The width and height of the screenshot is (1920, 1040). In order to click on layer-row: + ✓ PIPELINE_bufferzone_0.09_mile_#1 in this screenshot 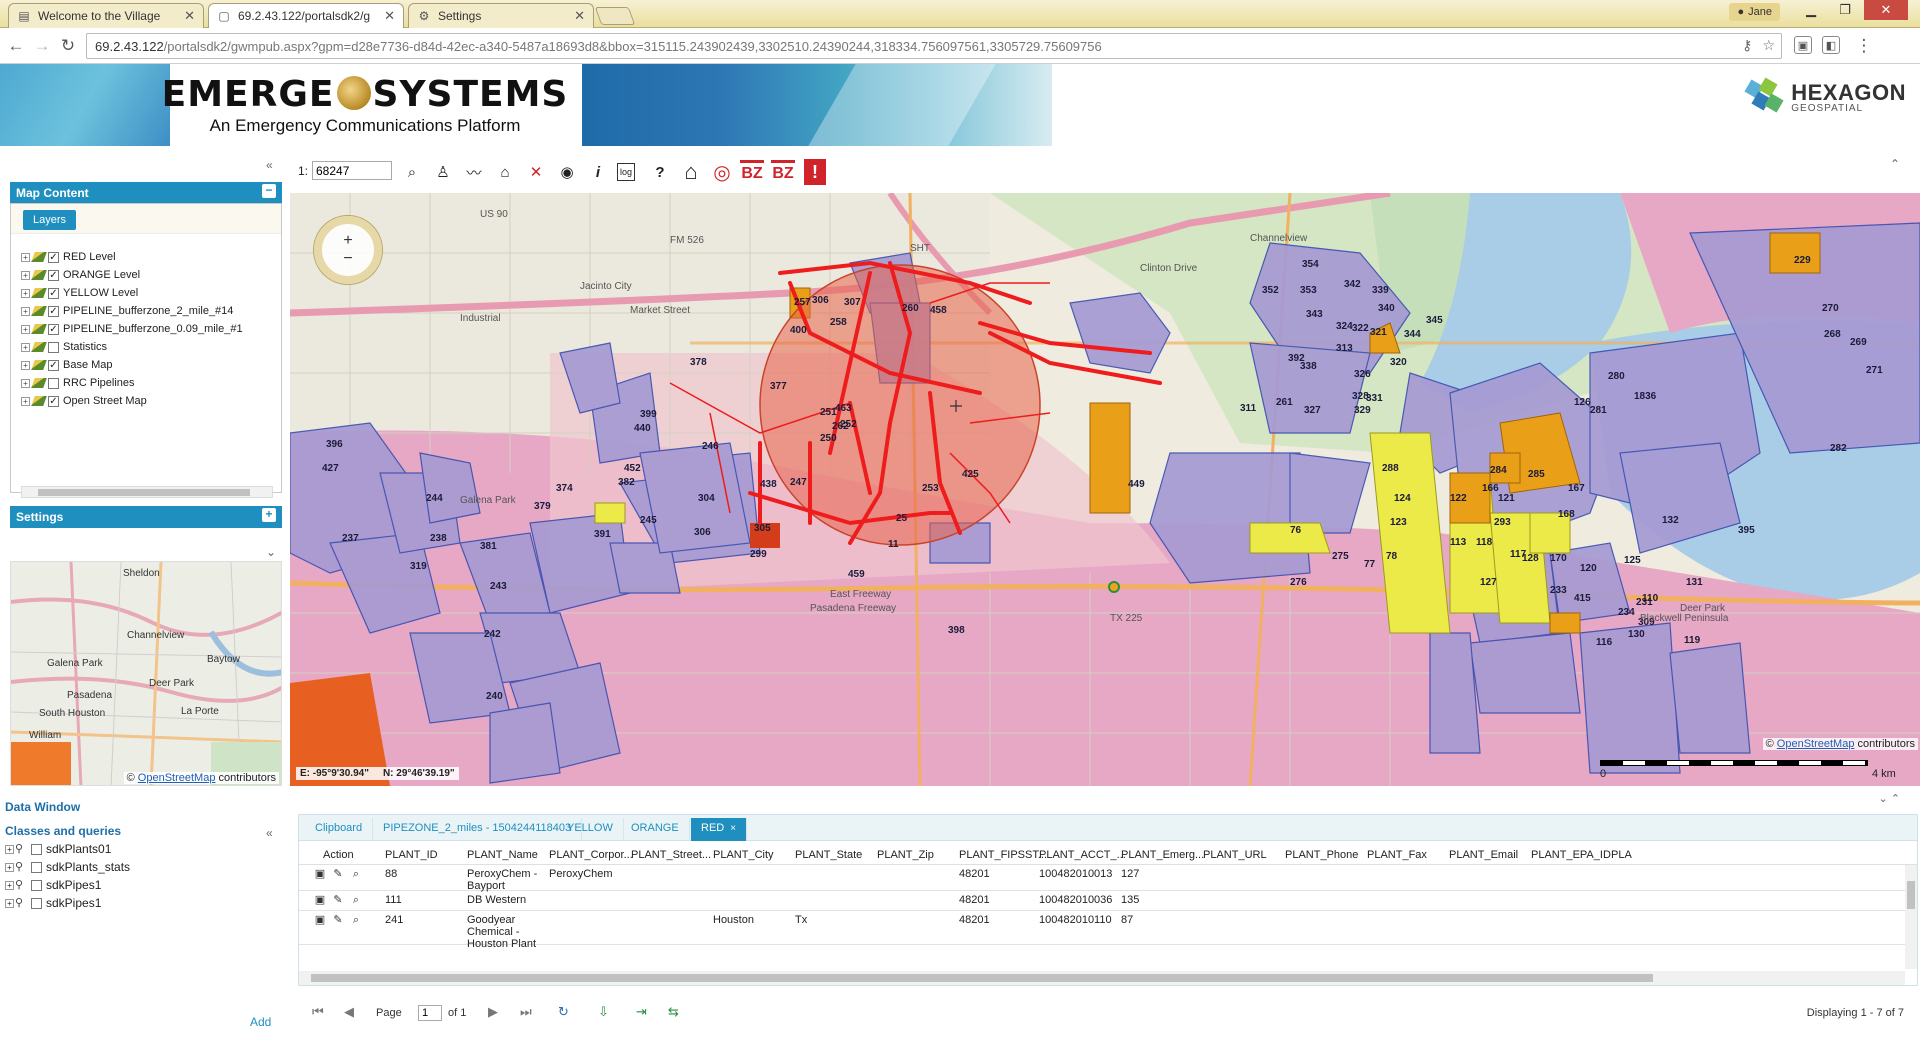, I will do `click(150, 329)`.